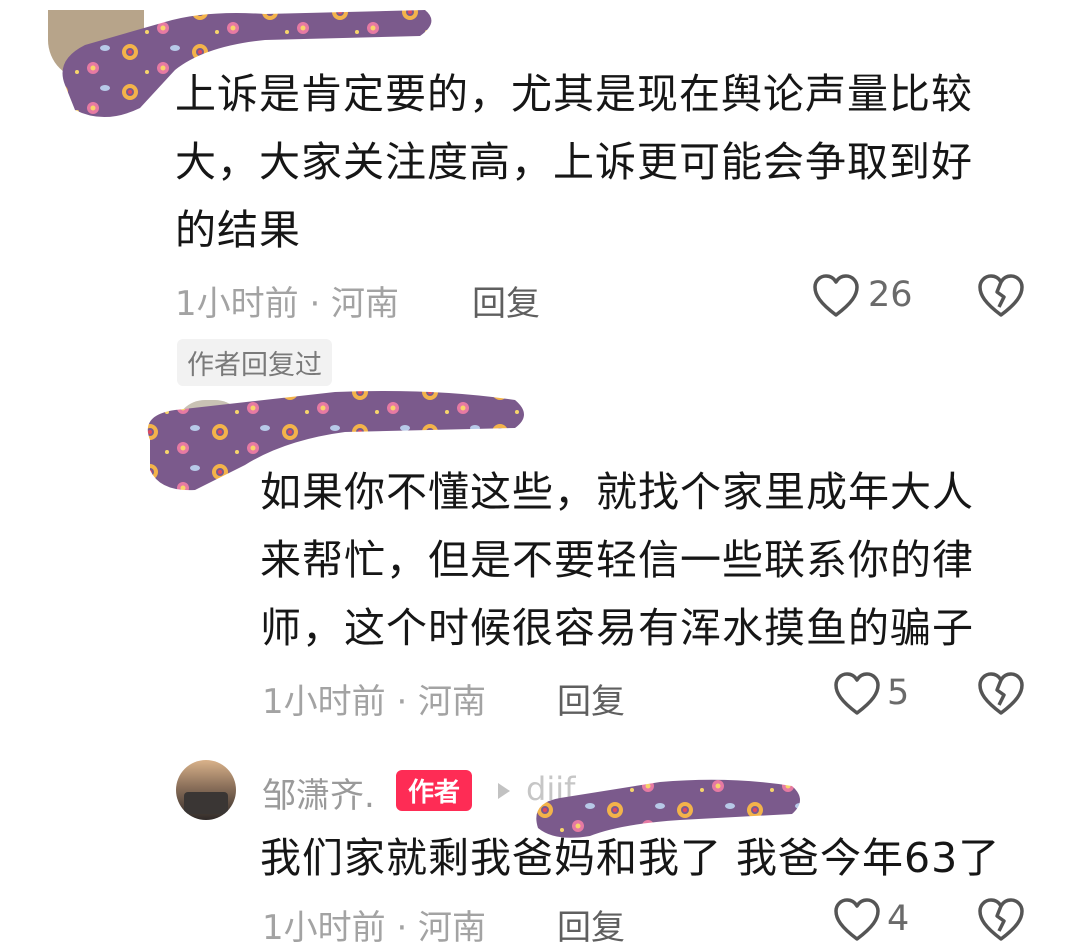 The height and width of the screenshot is (949, 1080). What do you see at coordinates (617, 628) in the screenshot?
I see `comment-line: 师，这个时候很容易有浑水摸鱼的骗子` at bounding box center [617, 628].